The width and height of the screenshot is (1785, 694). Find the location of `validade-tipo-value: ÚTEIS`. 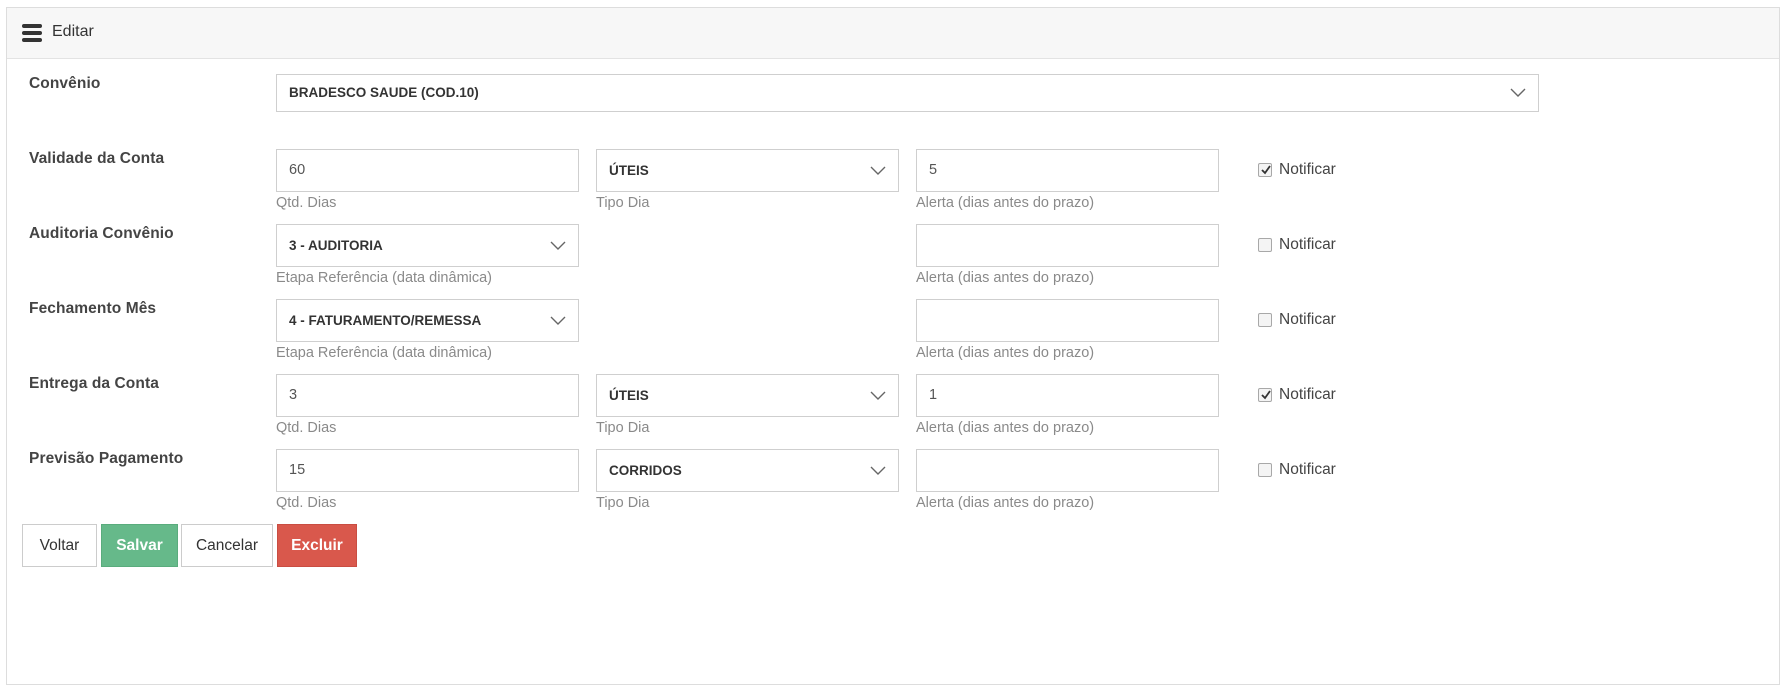

validade-tipo-value: ÚTEIS is located at coordinates (629, 170).